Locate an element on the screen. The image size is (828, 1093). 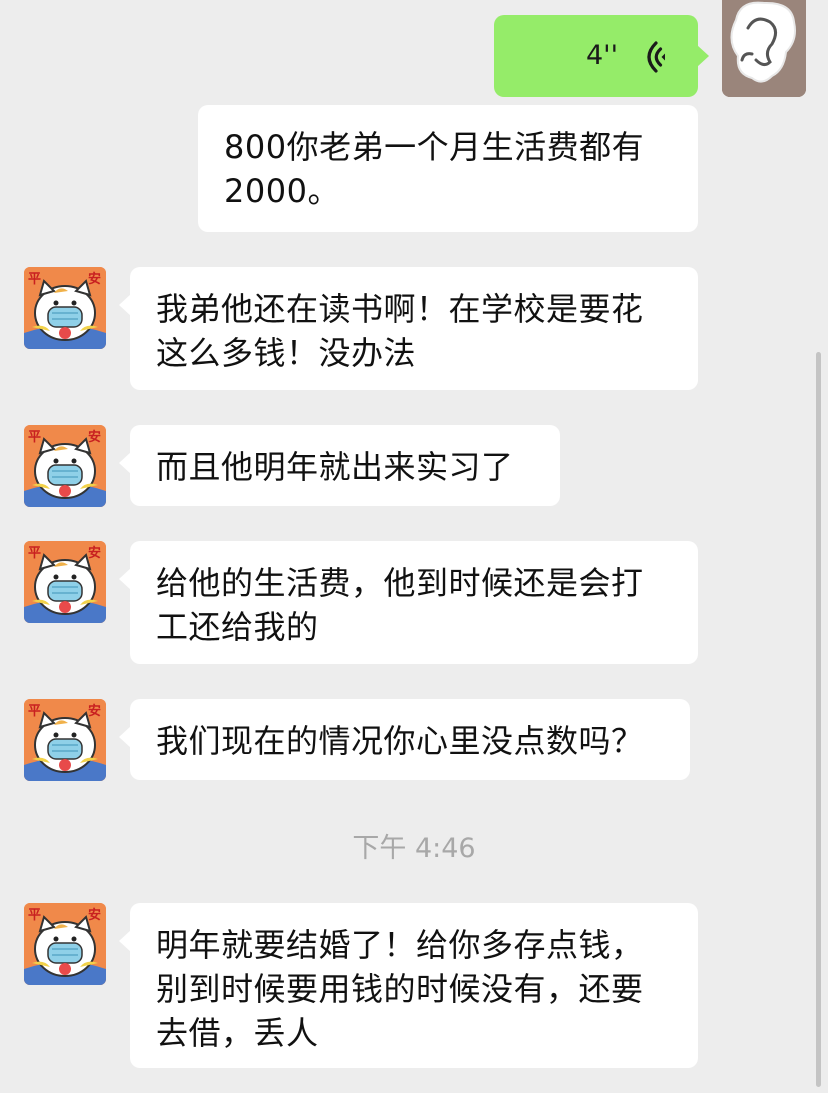
message-bubble: 给他的生活费，他到时候还是会打 工还给我的 is located at coordinates (408, 602).